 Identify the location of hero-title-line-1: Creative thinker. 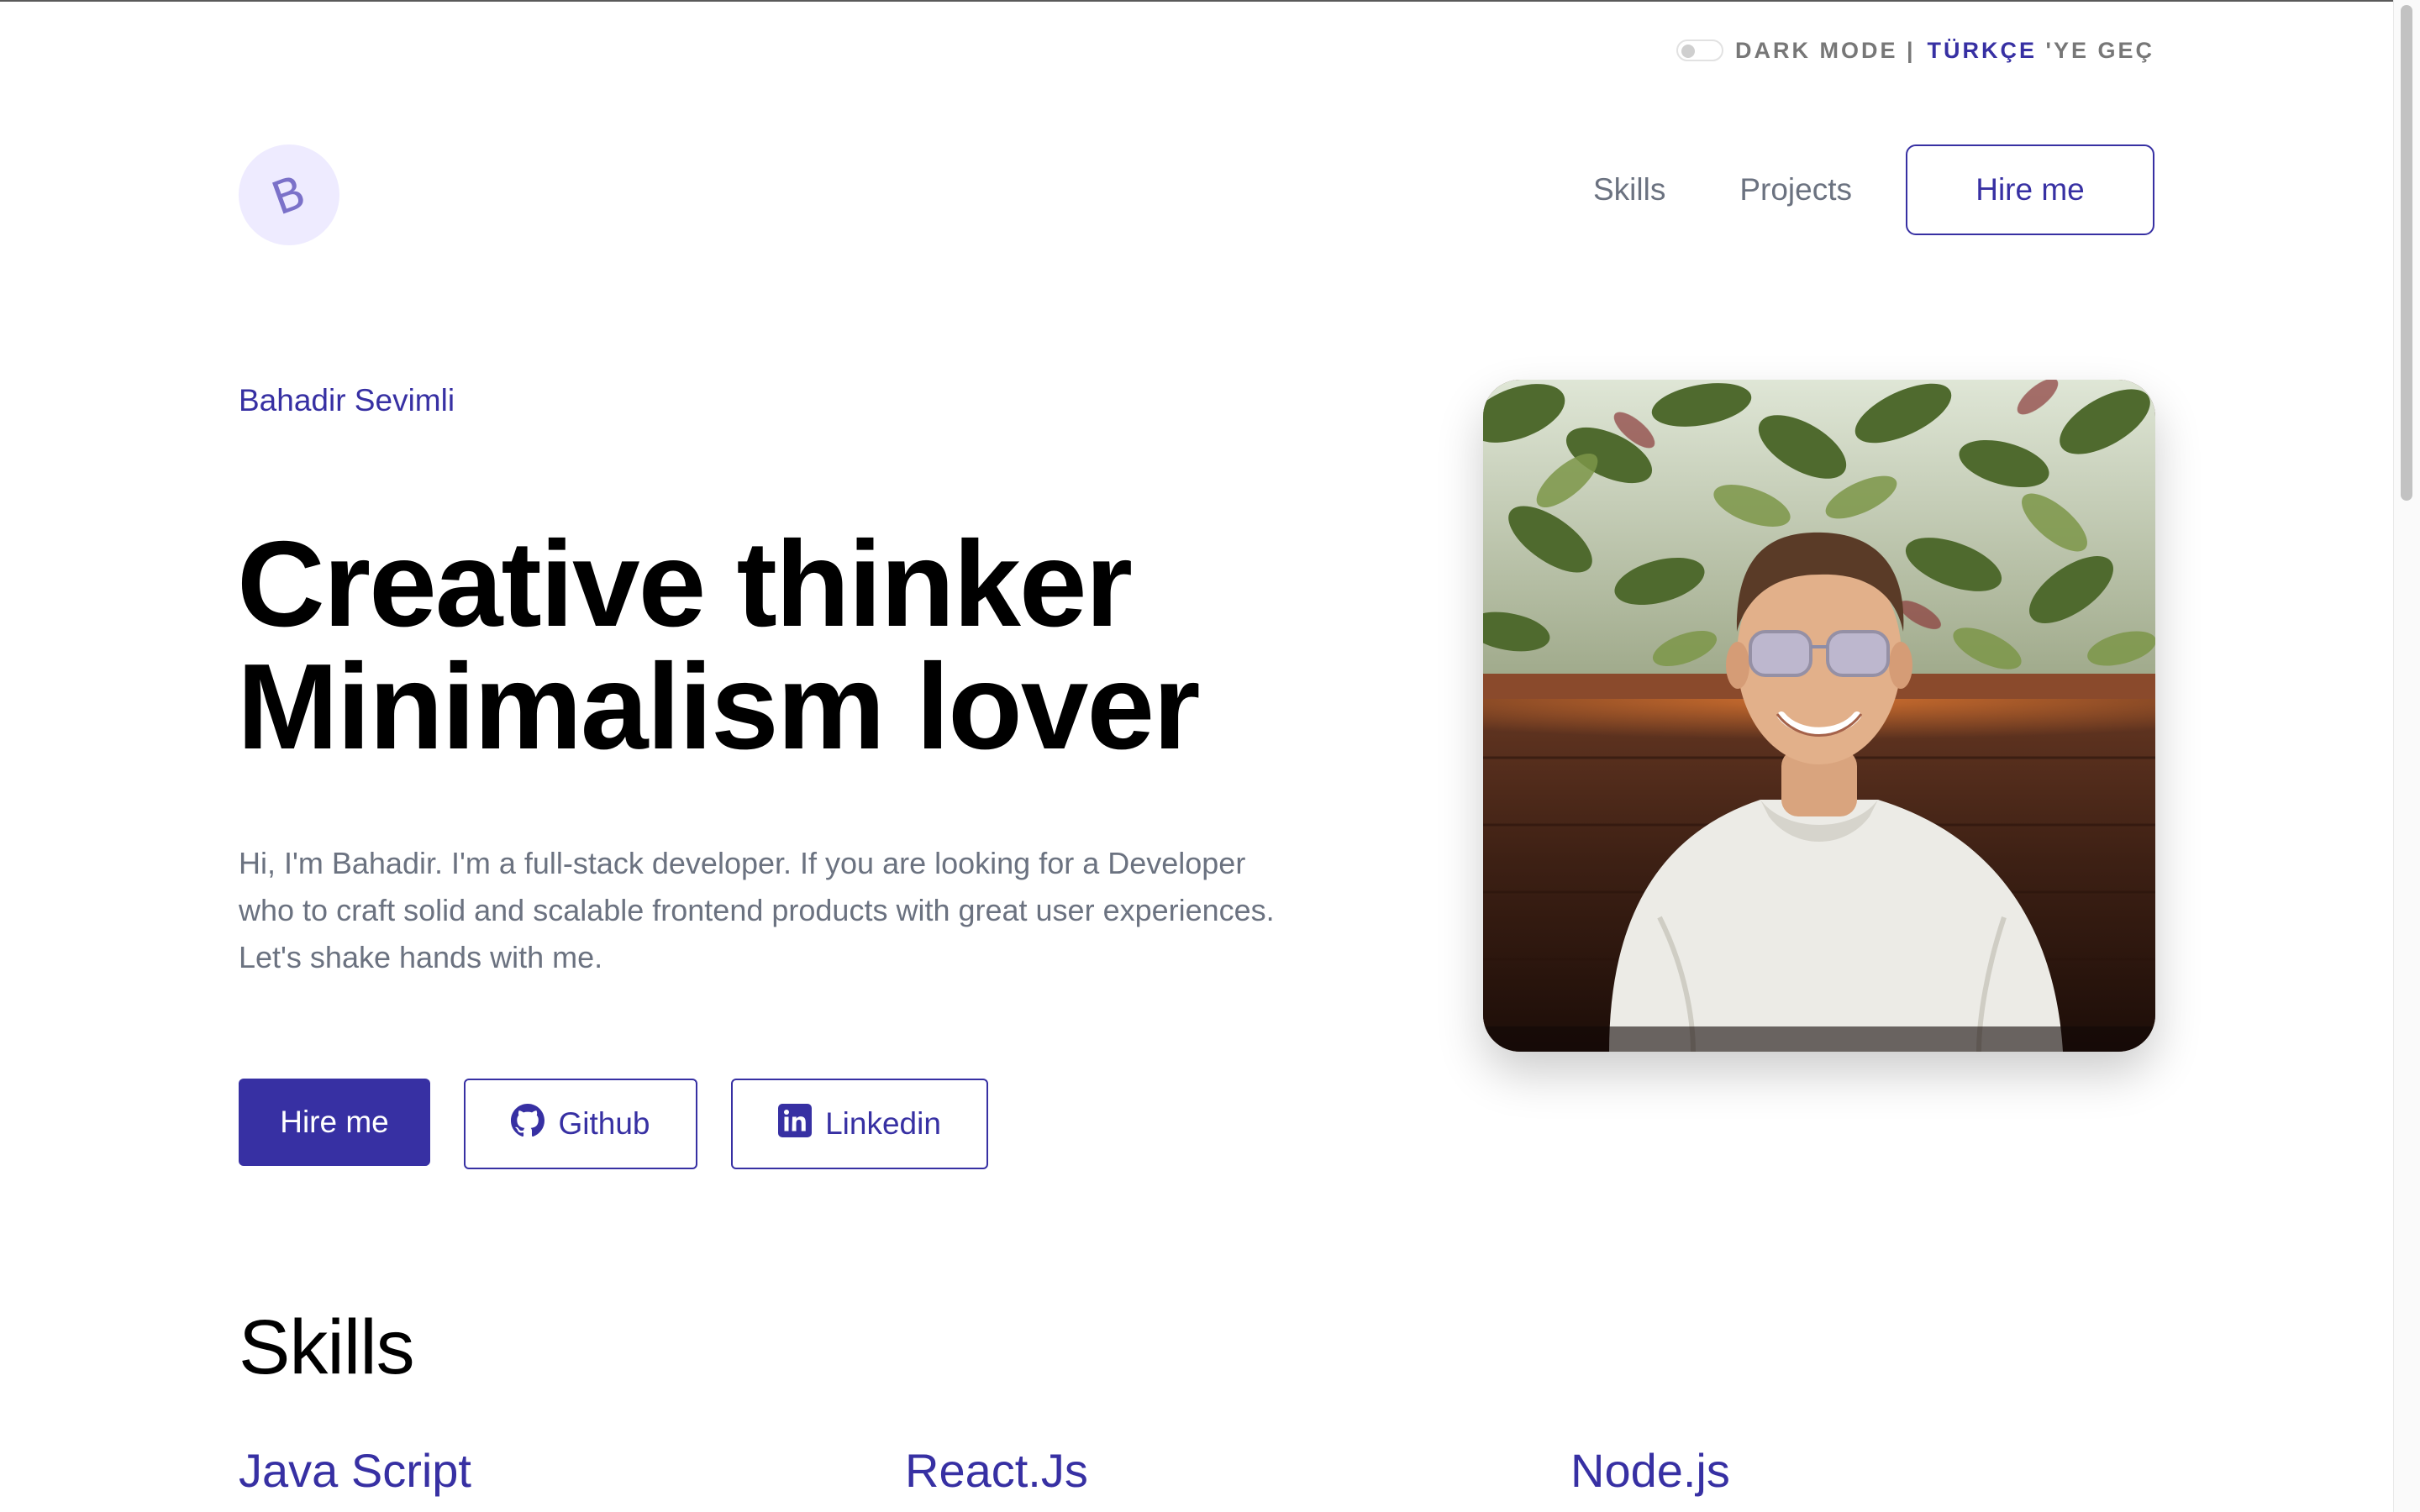
(685, 584).